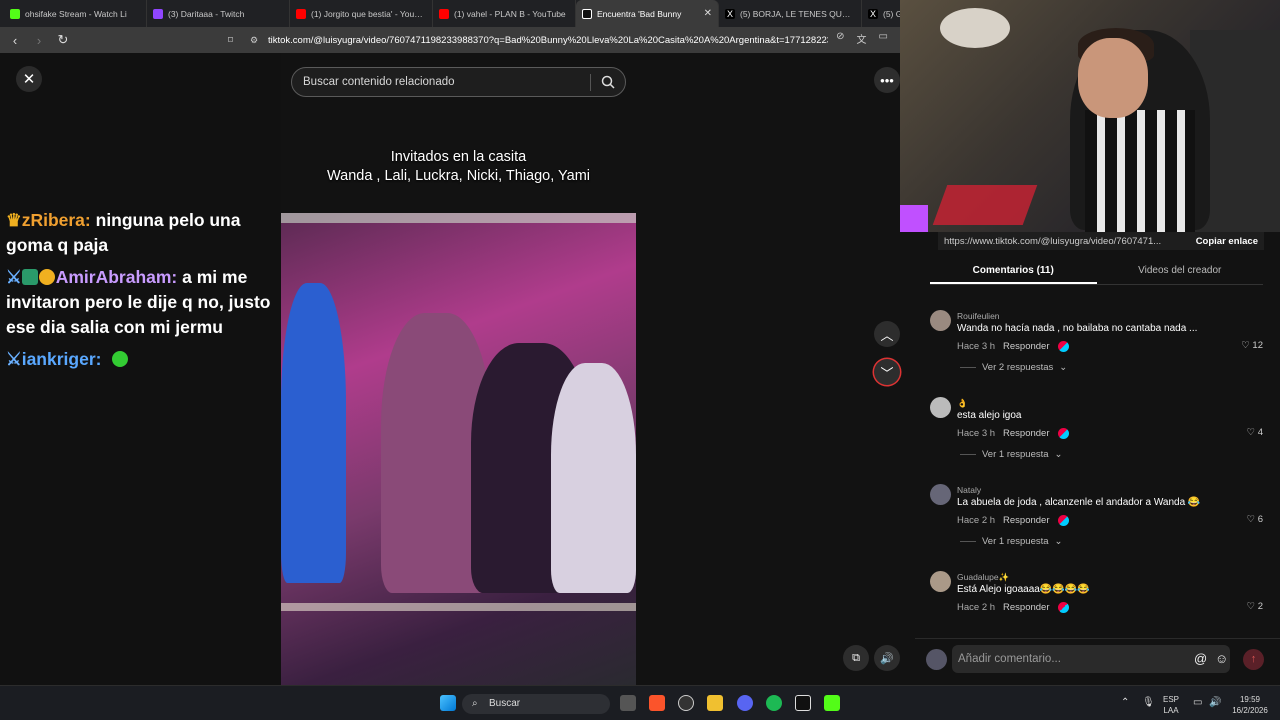 This screenshot has width=1280, height=720. Describe the element at coordinates (887, 334) in the screenshot. I see `previous-video-button: ︿` at that location.